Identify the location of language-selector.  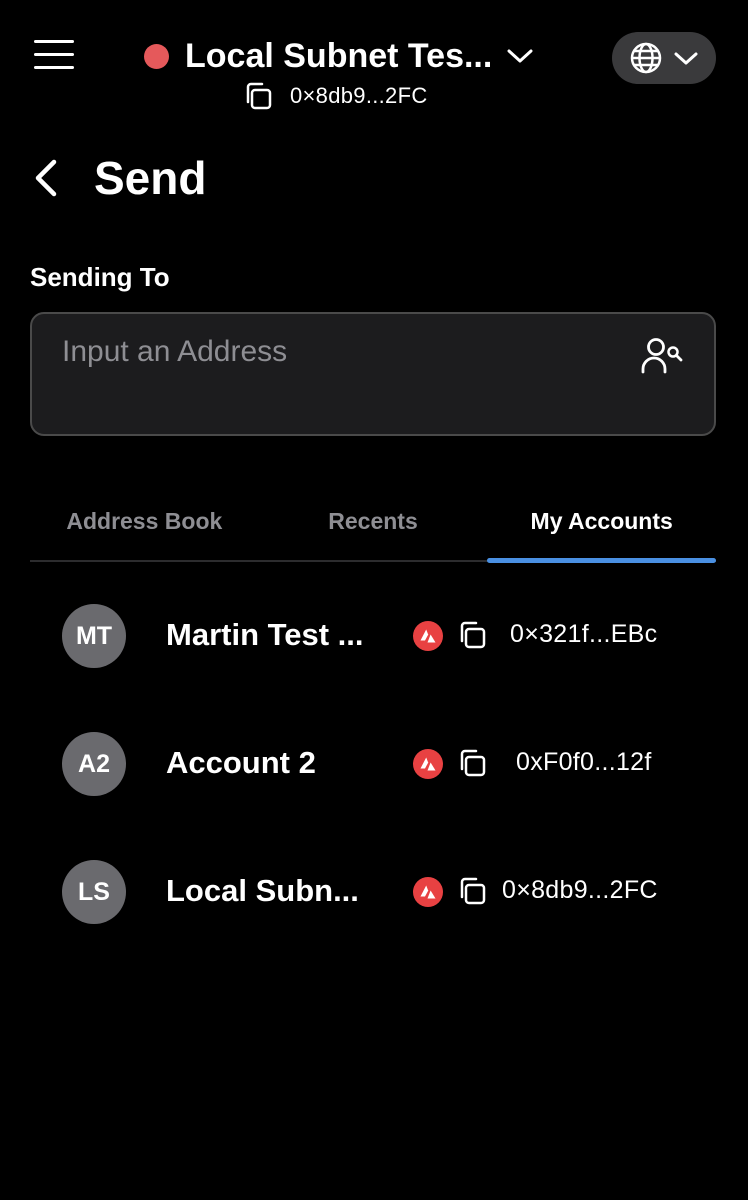
(664, 58).